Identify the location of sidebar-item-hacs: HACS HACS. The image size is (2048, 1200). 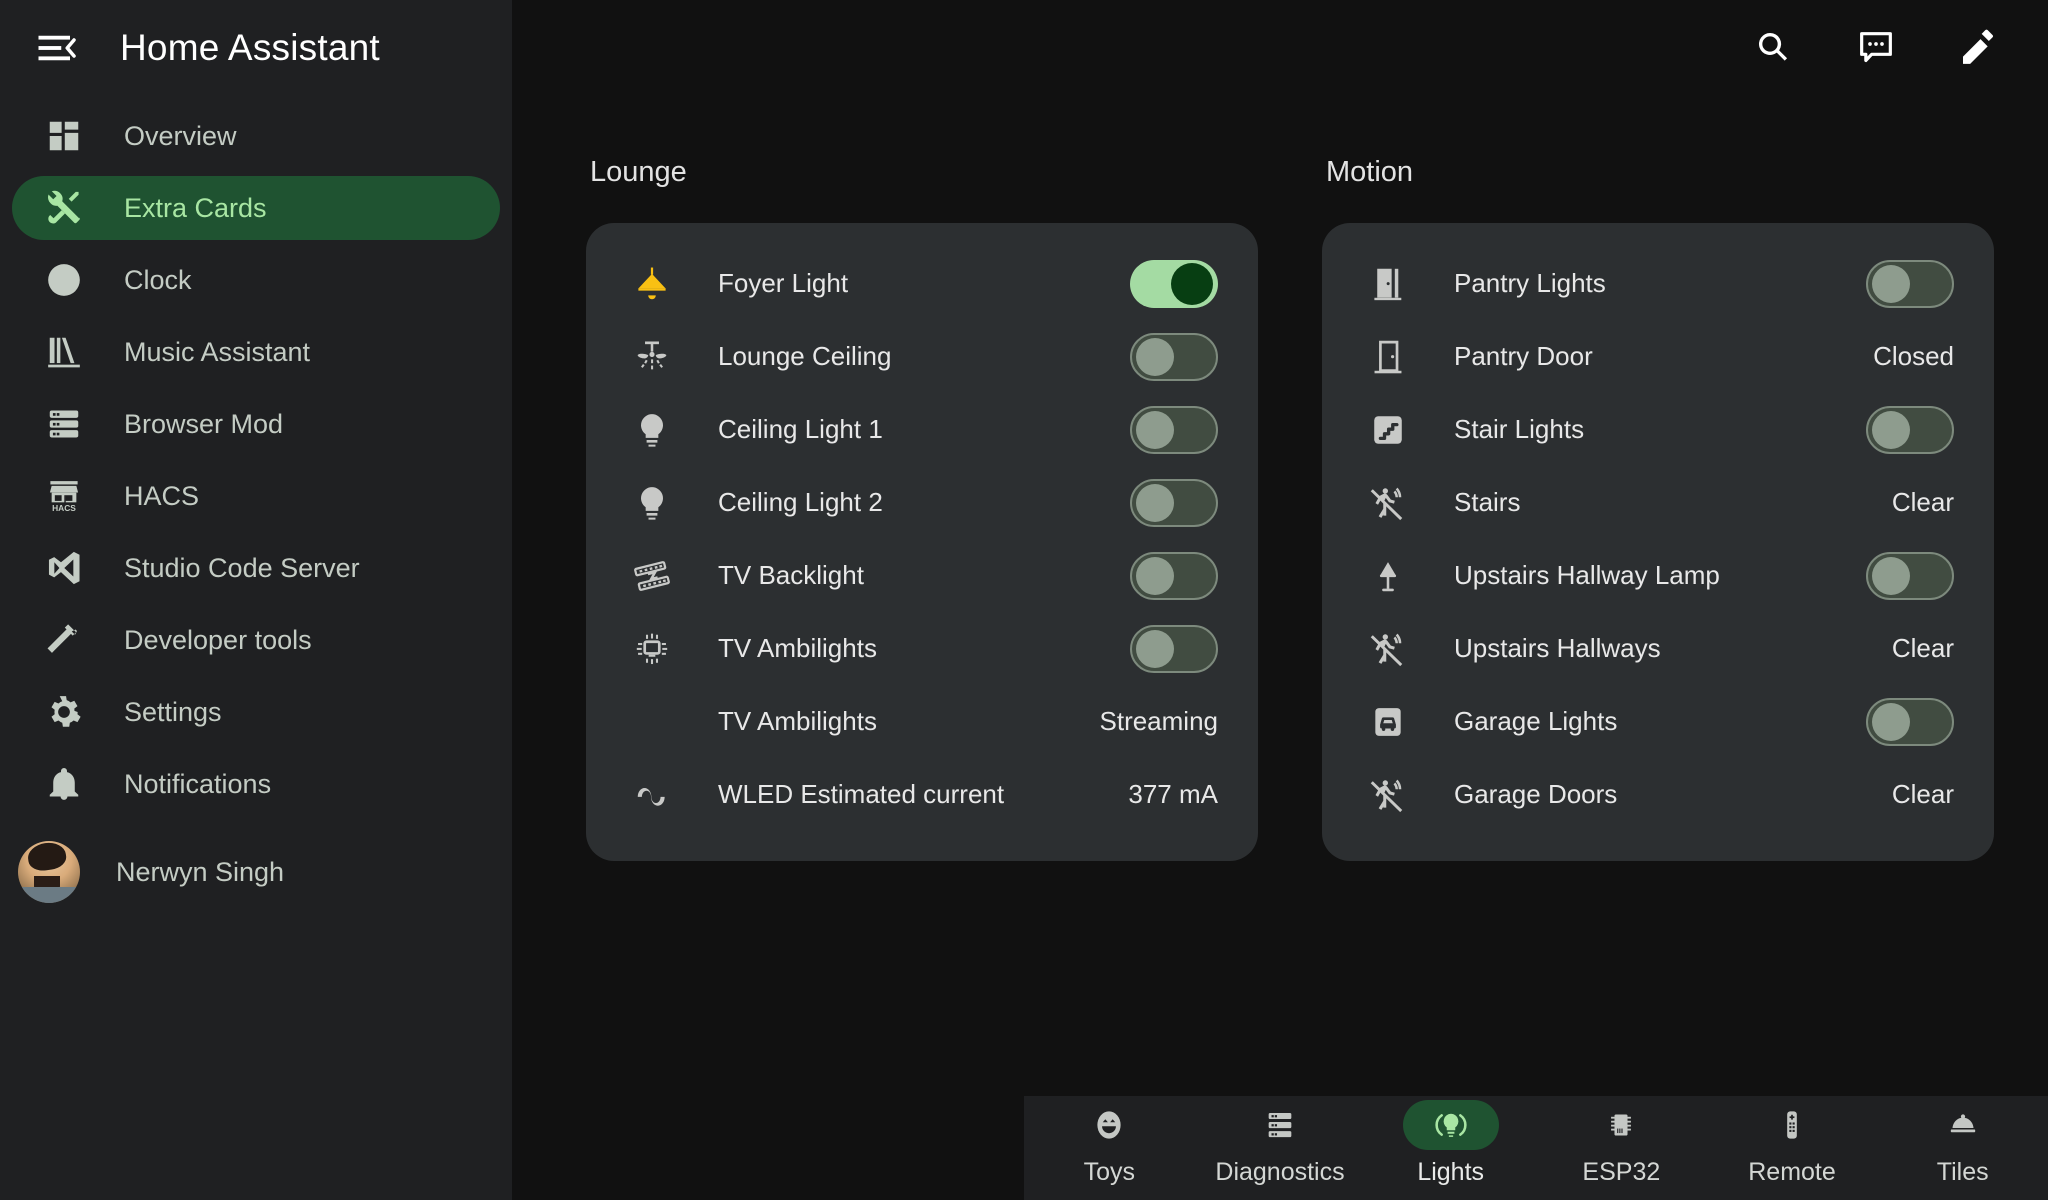
(256, 496).